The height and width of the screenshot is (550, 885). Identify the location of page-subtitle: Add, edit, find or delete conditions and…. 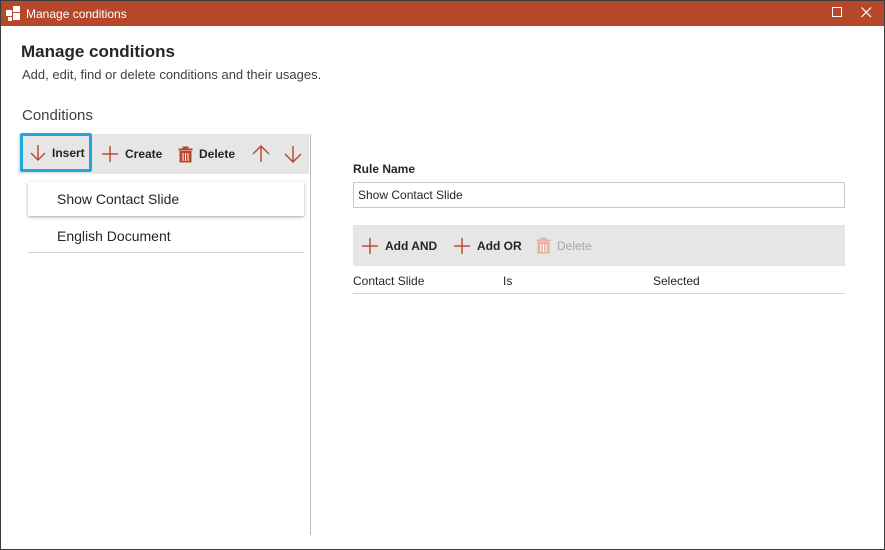
(172, 74).